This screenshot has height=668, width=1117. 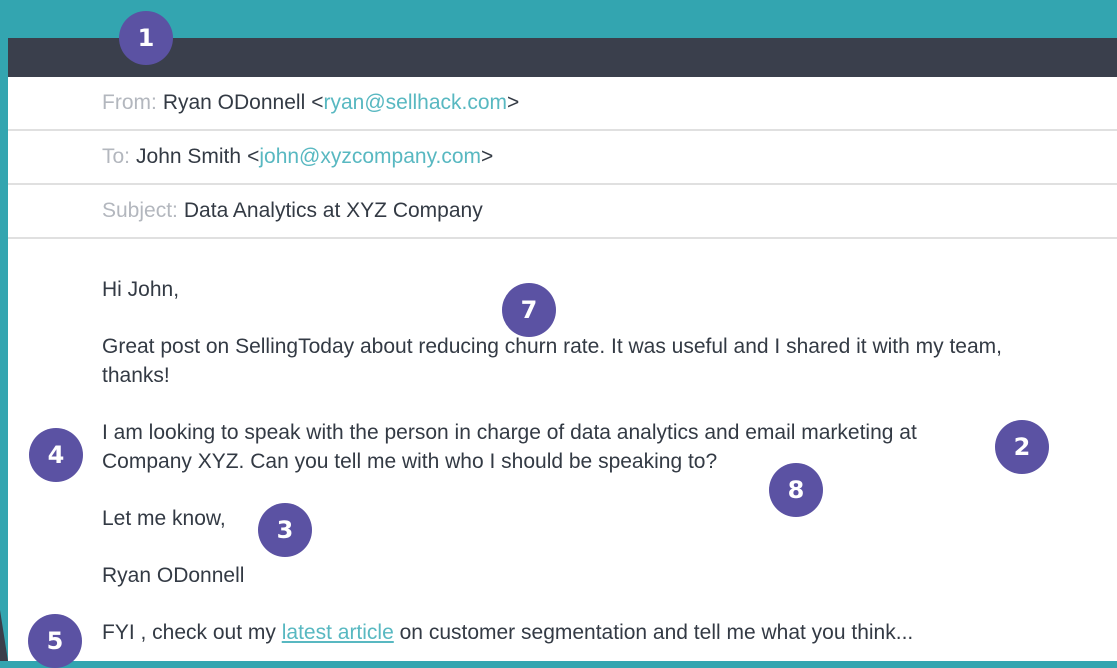 I want to click on to-email-link: john@xyzcompany.com, so click(x=370, y=157).